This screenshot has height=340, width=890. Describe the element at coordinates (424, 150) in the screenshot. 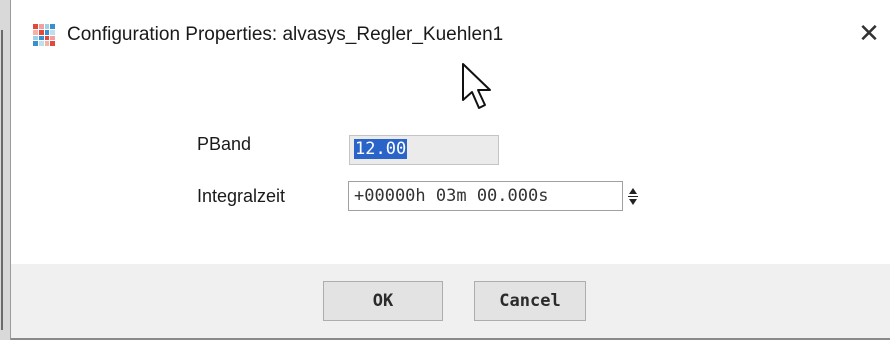

I see `pband-input: 12.00` at that location.